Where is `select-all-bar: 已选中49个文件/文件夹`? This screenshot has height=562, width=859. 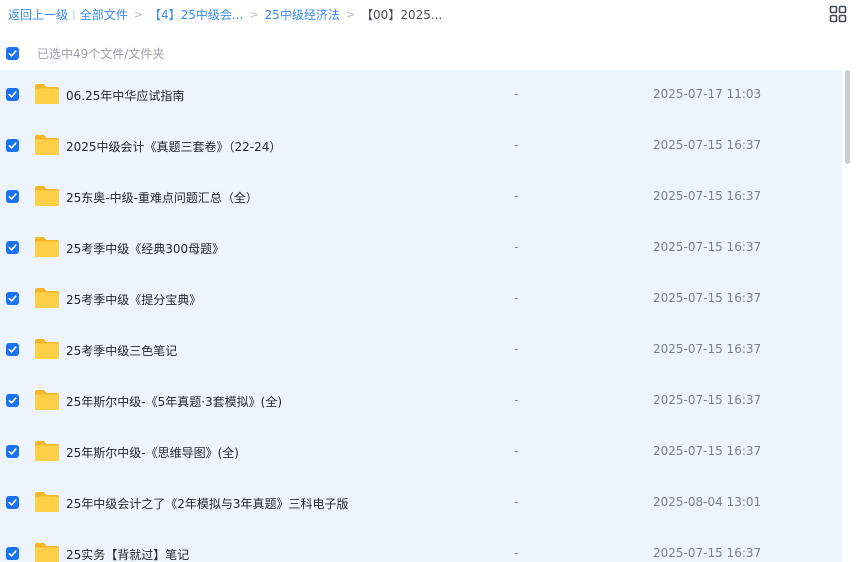 select-all-bar: 已选中49个文件/文件夹 is located at coordinates (85, 53).